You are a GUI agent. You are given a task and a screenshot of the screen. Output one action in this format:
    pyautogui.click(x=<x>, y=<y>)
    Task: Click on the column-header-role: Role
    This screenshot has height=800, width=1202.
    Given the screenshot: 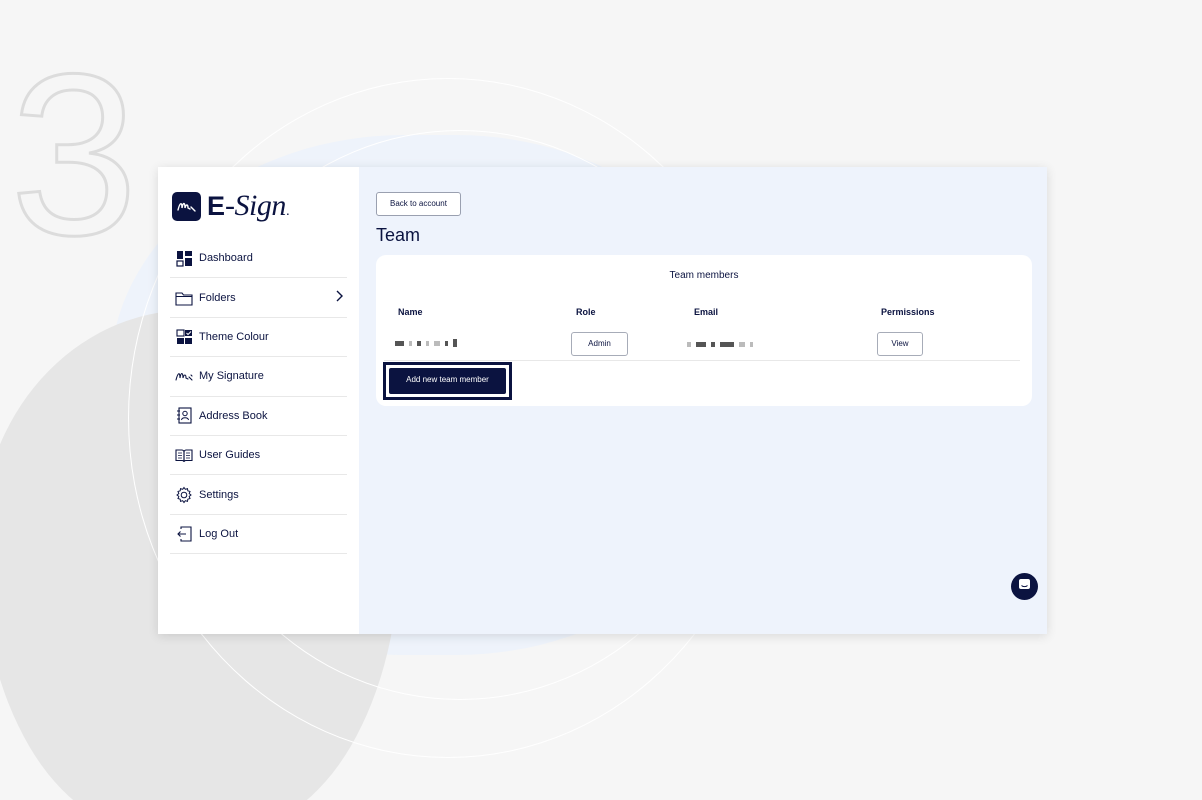 What is the action you would take?
    pyautogui.click(x=586, y=312)
    